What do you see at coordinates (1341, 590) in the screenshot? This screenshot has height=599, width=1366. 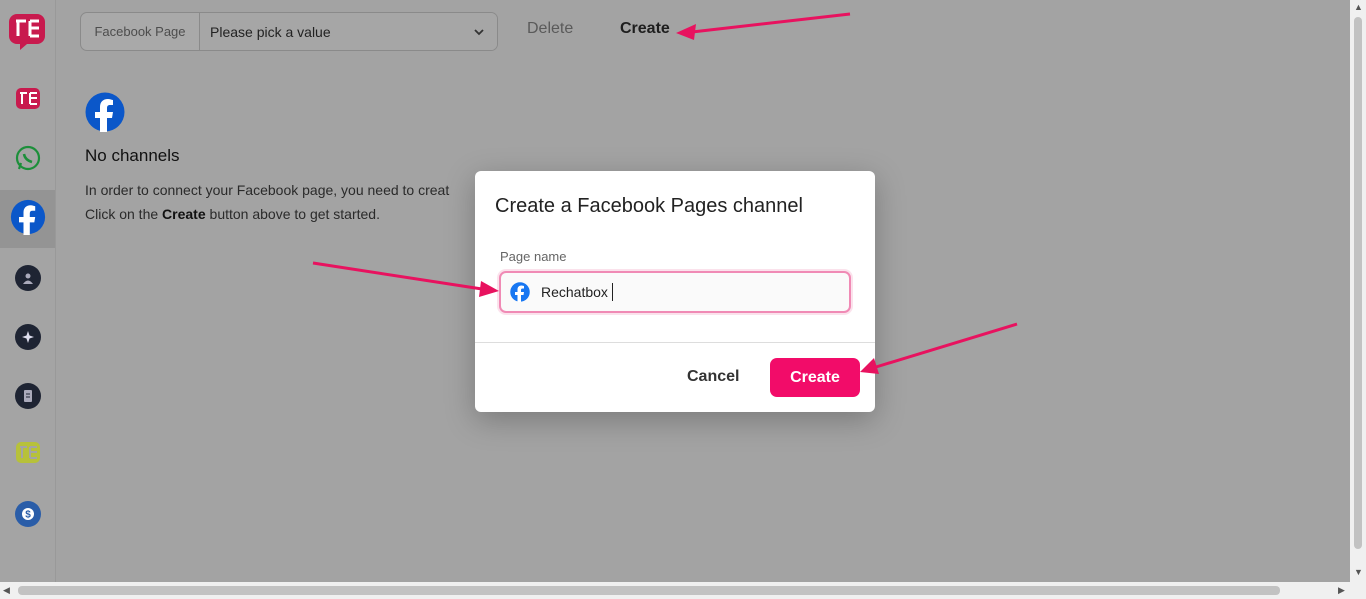 I see `scroll-right-icon: ▶` at bounding box center [1341, 590].